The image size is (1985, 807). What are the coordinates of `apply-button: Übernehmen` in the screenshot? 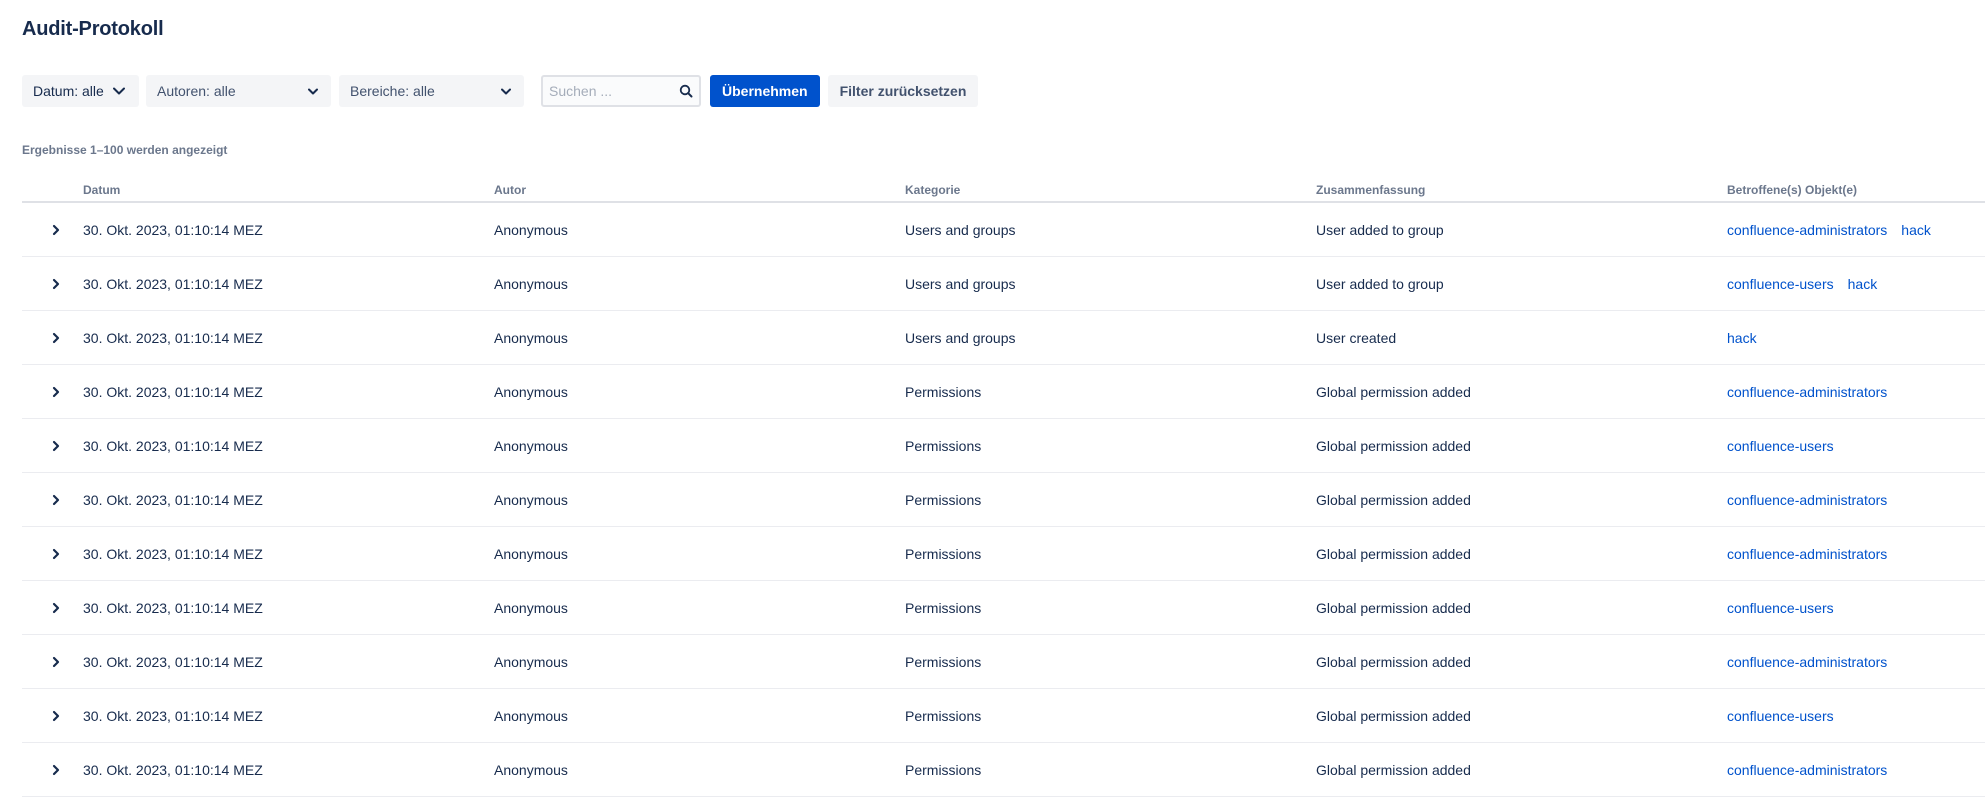 It's located at (765, 91).